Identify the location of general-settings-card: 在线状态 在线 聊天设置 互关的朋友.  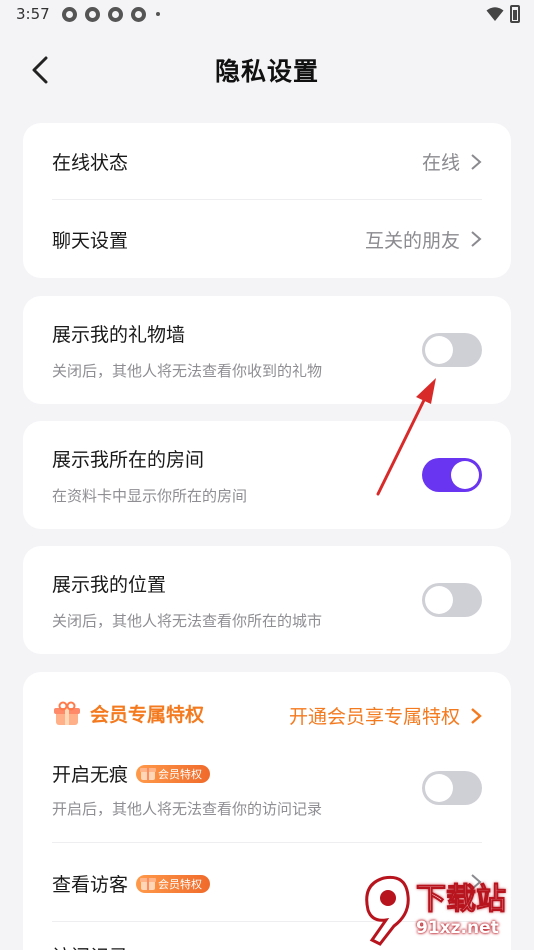
(267, 200).